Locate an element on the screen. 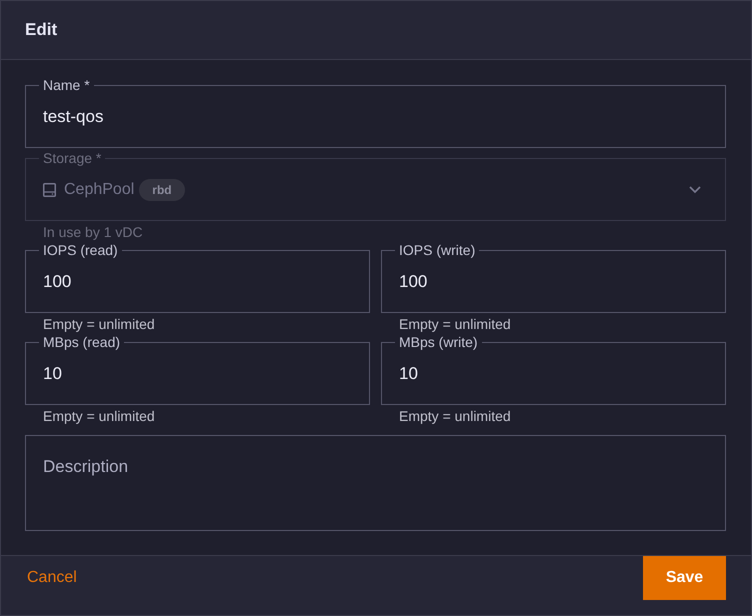 The width and height of the screenshot is (752, 616). text-field: MBps (write) 10 is located at coordinates (553, 369).